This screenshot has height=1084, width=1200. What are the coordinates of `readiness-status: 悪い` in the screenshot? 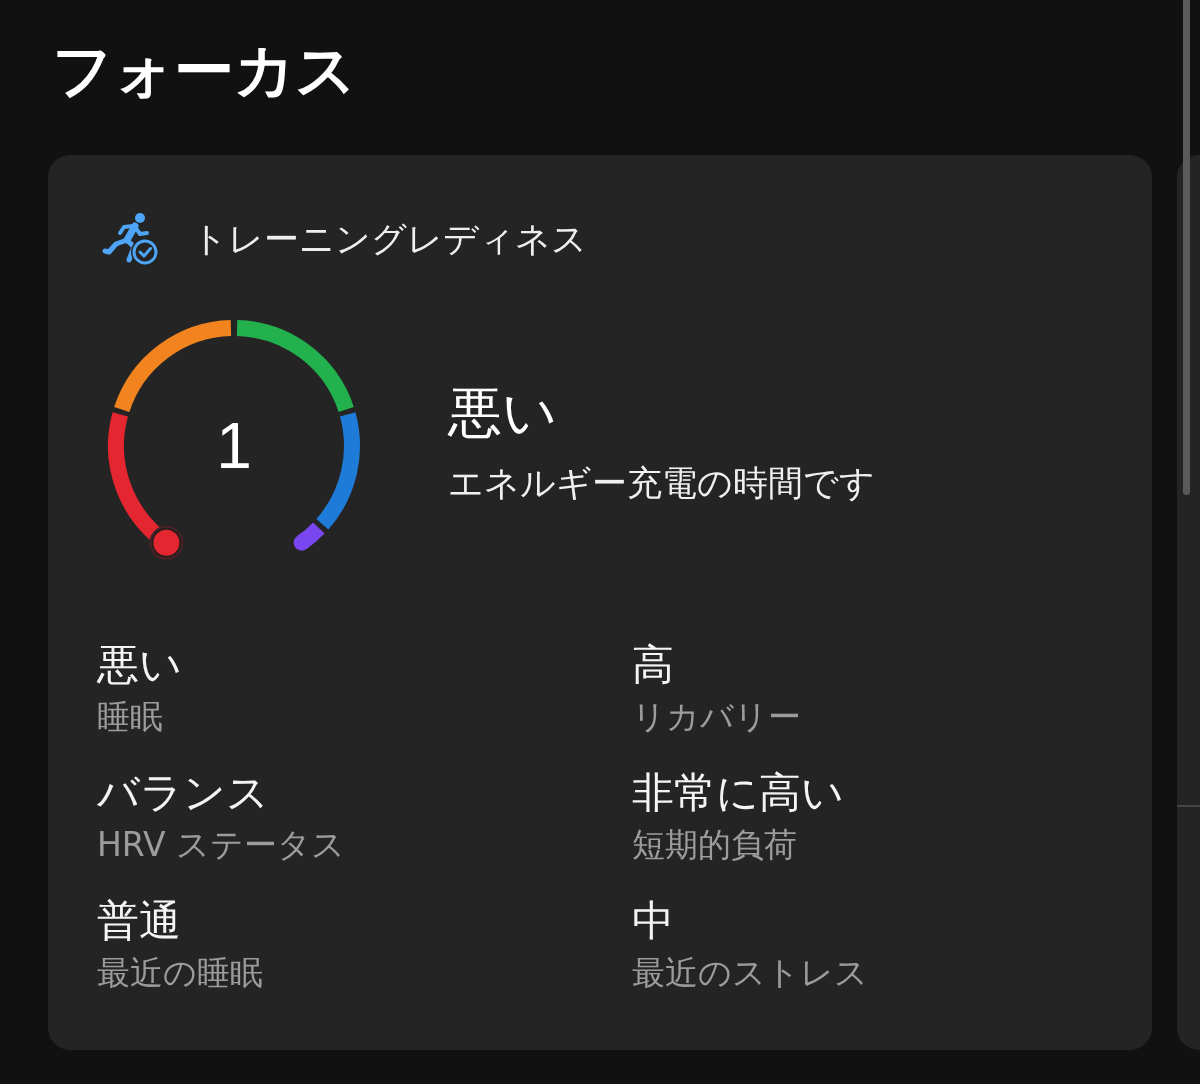 It's located at (502, 413).